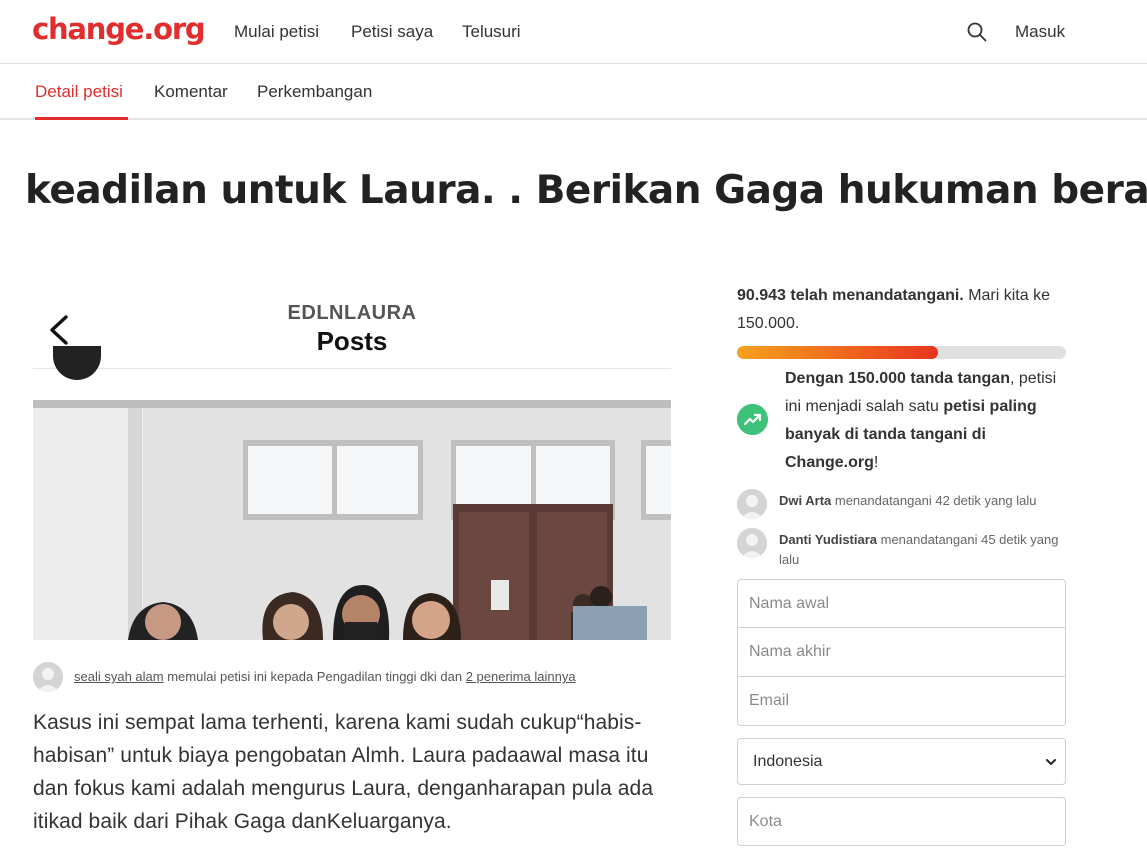  I want to click on search-icon, so click(977, 32).